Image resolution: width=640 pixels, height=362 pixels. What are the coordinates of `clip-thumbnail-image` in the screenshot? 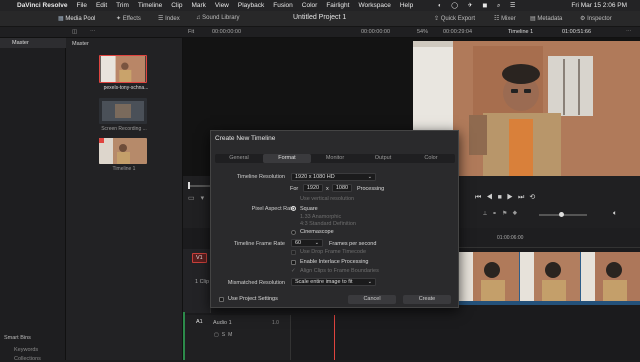 It's located at (123, 69).